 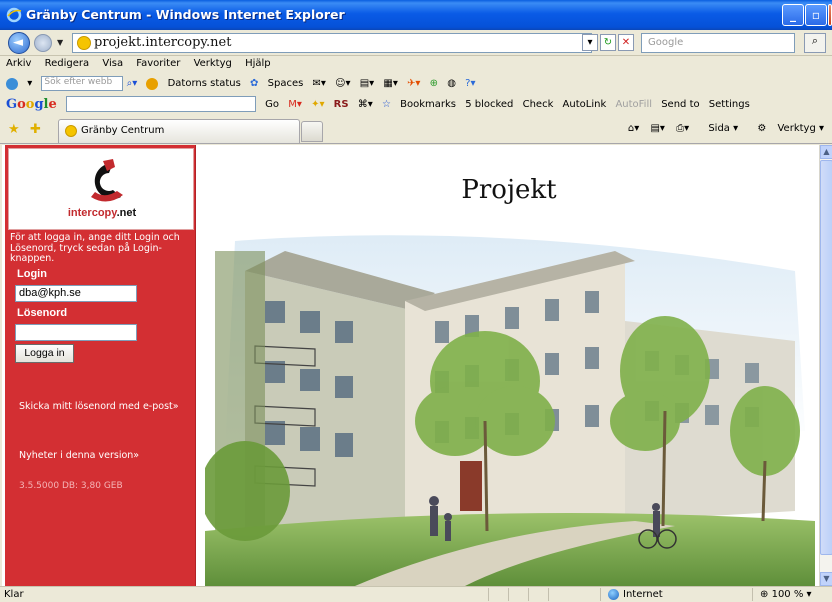 What do you see at coordinates (158, 63) in the screenshot?
I see `menu-favoriter: Favoriter` at bounding box center [158, 63].